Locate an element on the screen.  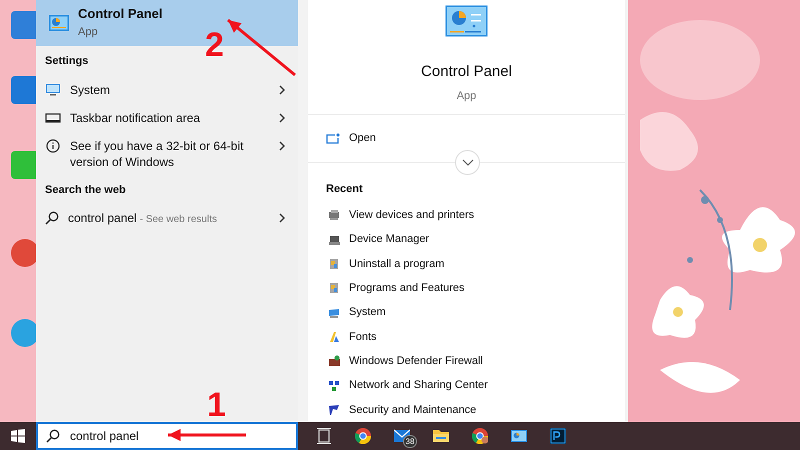
desktop-icon is located at coordinates (23, 90).